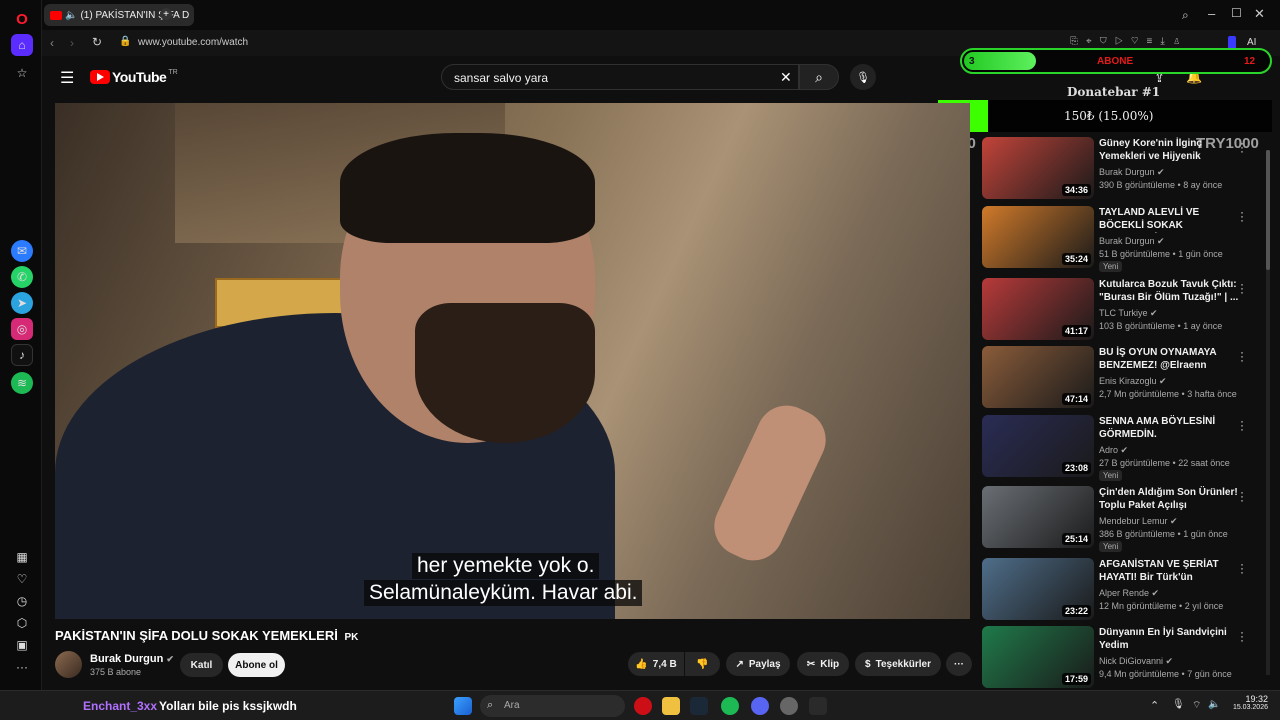 This screenshot has height=720, width=1280. Describe the element at coordinates (959, 664) in the screenshot. I see `more-actions-button: ···` at that location.